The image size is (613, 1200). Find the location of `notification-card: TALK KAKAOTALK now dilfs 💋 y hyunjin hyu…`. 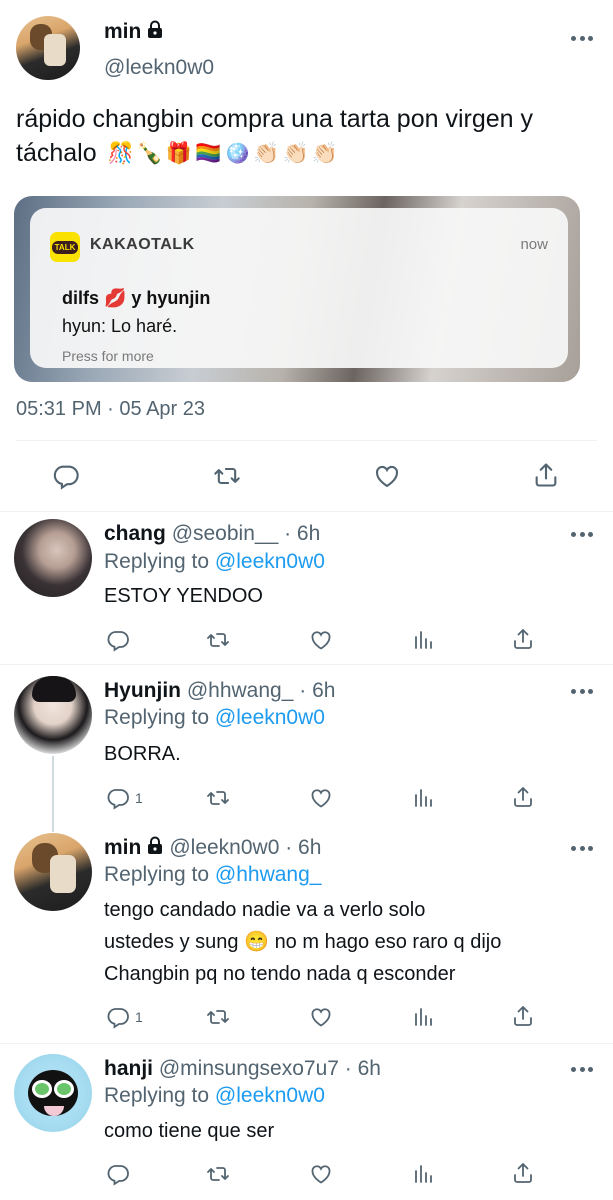

notification-card: TALK KAKAOTALK now dilfs 💋 y hyunjin hyu… is located at coordinates (299, 288).